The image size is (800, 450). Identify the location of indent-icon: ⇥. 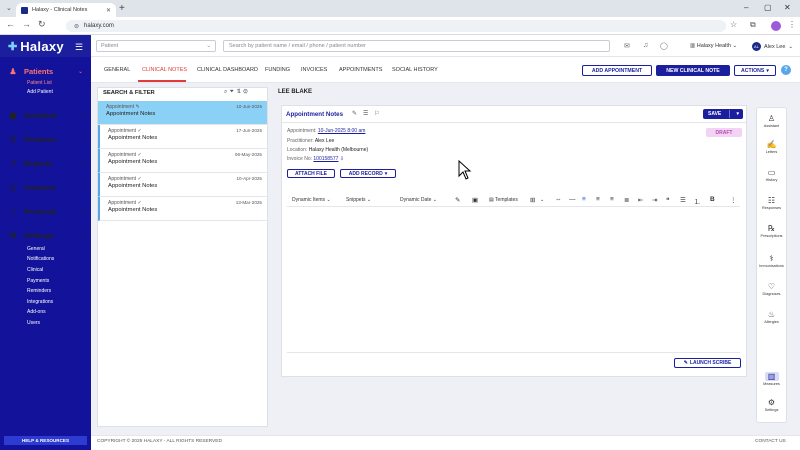
(654, 200).